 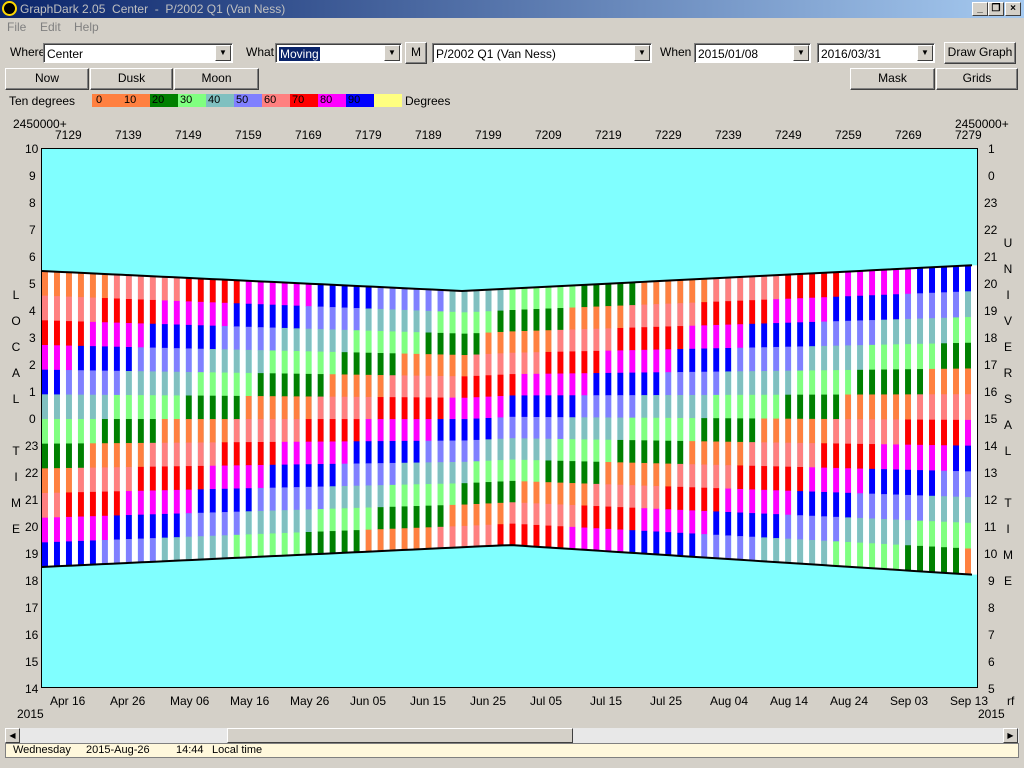 I want to click on grids-button: Grids, so click(x=977, y=79).